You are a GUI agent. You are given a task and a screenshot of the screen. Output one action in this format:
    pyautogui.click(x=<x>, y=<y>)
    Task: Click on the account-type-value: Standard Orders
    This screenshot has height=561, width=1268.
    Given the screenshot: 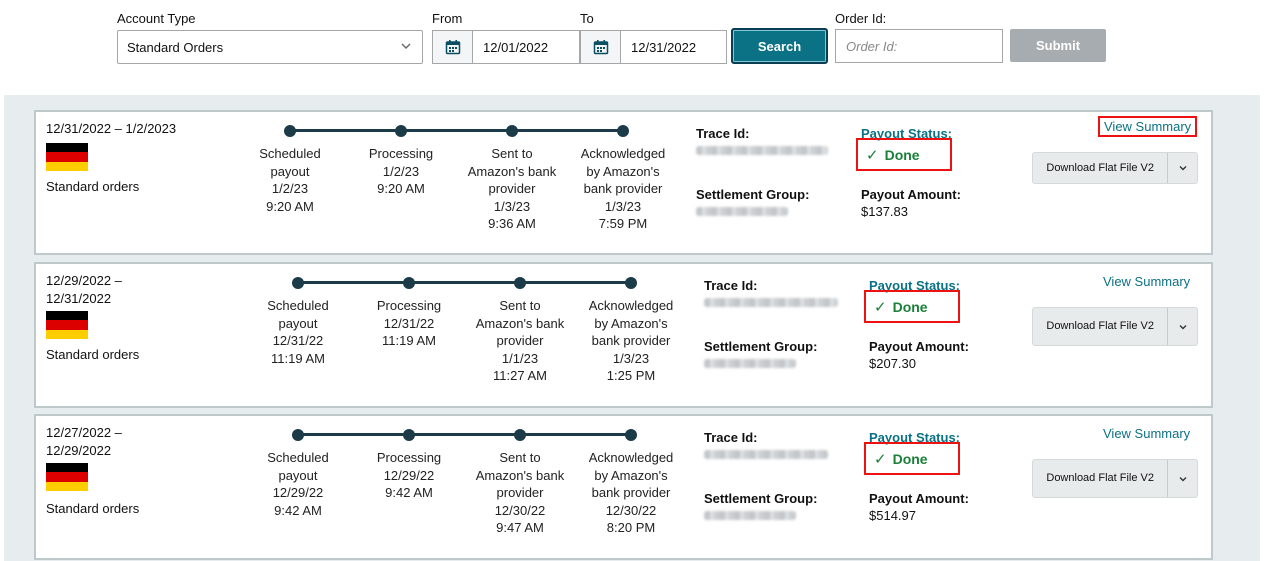 What is the action you would take?
    pyautogui.click(x=175, y=47)
    